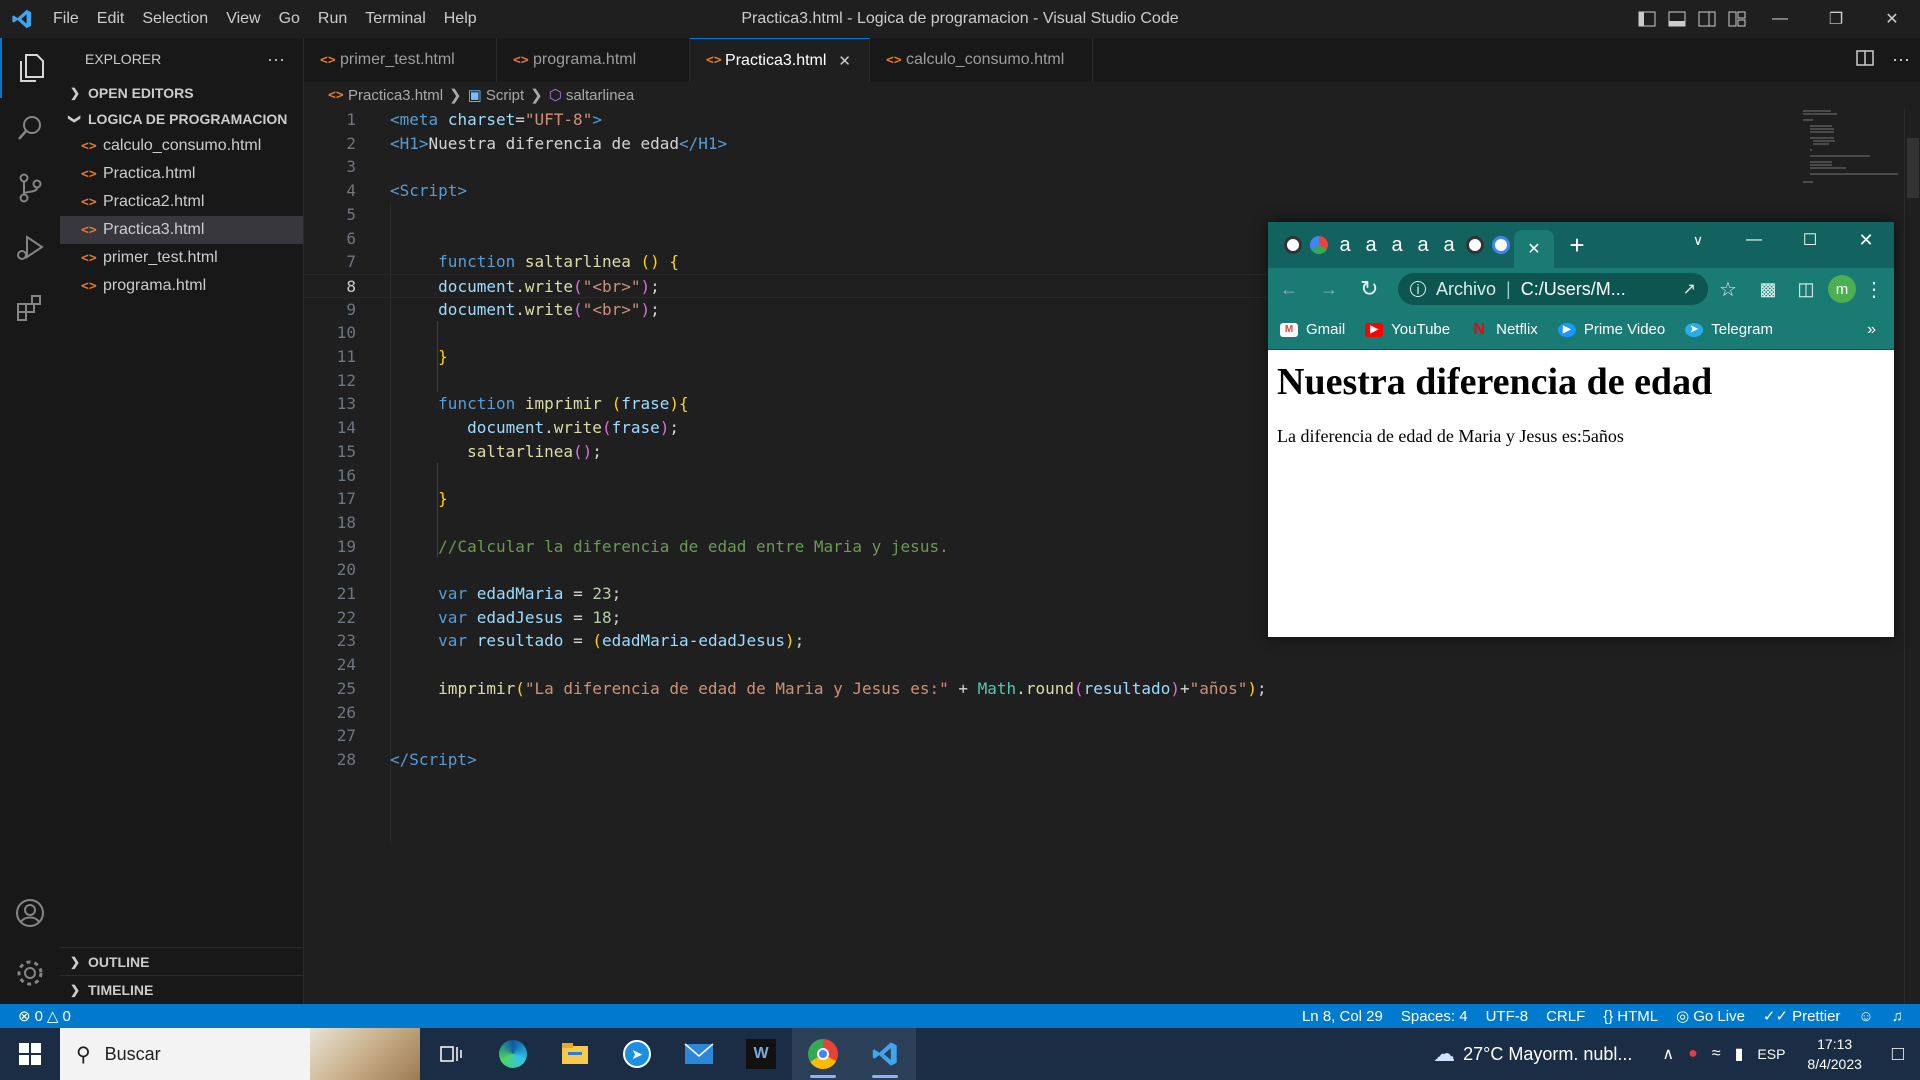 The width and height of the screenshot is (1920, 1080). I want to click on tab-search-chevron-icon: ∨, so click(1698, 240).